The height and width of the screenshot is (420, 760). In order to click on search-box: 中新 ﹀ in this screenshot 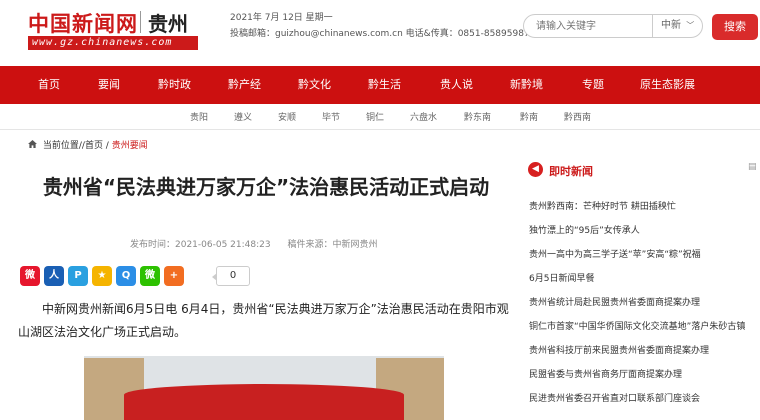, I will do `click(613, 26)`.